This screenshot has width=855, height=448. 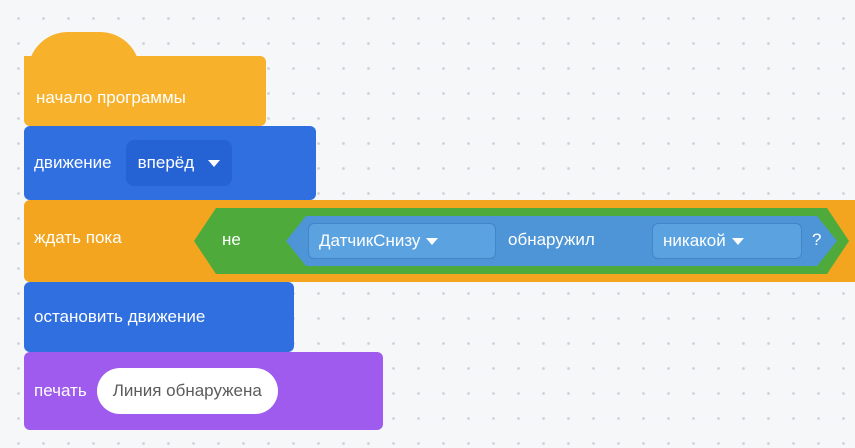 What do you see at coordinates (73, 162) in the screenshot?
I see `move-label: движение` at bounding box center [73, 162].